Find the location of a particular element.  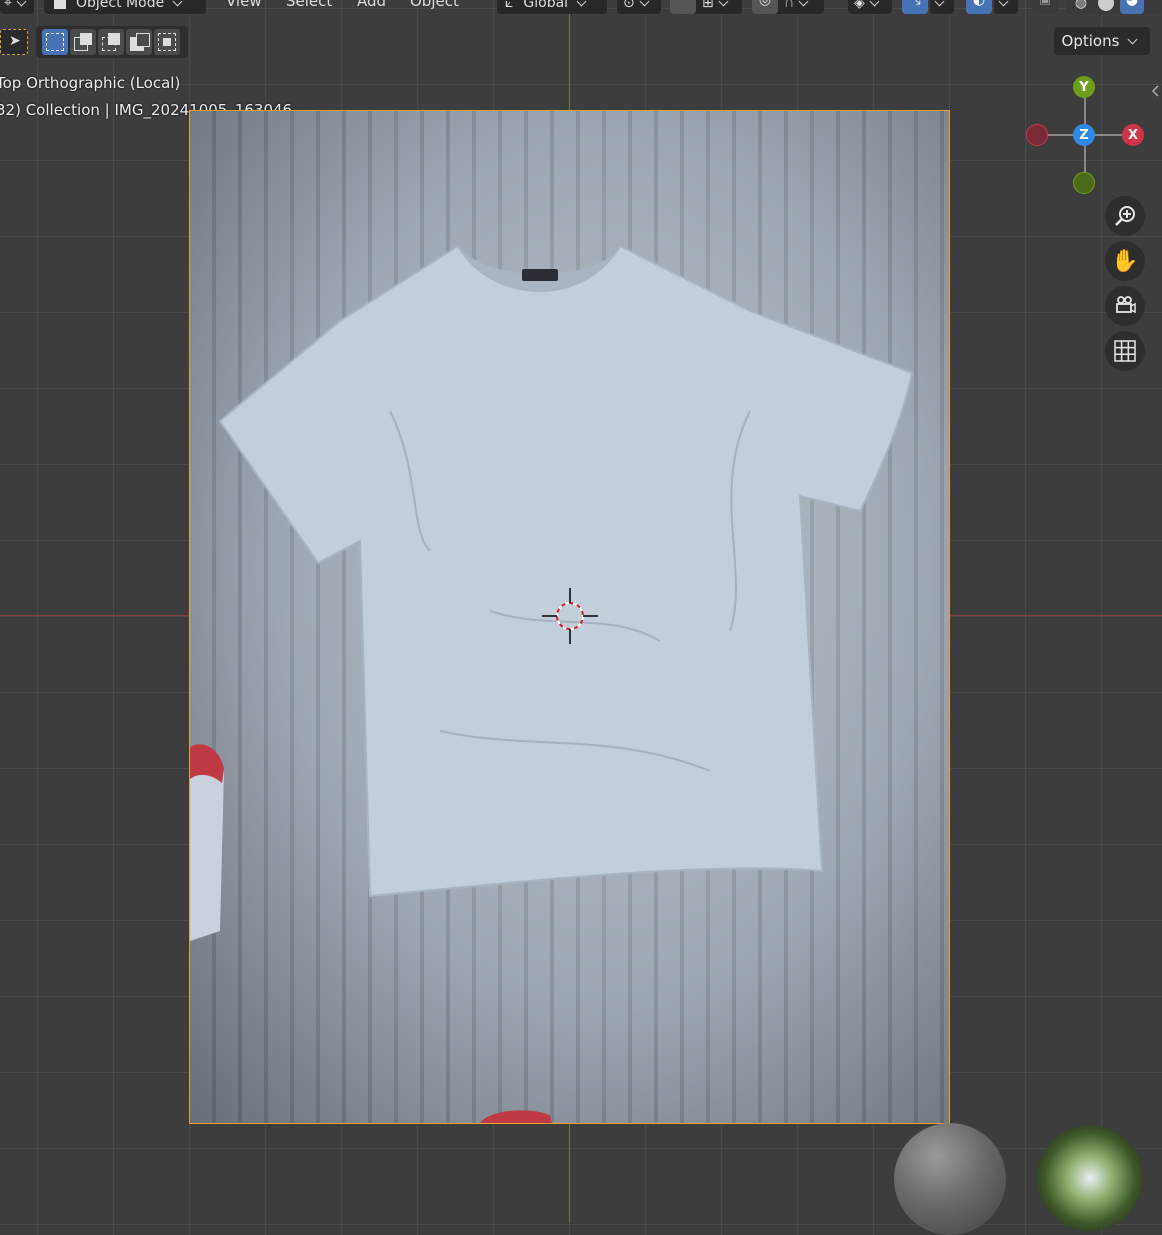

snap-increment-icon: ⊞ is located at coordinates (708, 5).